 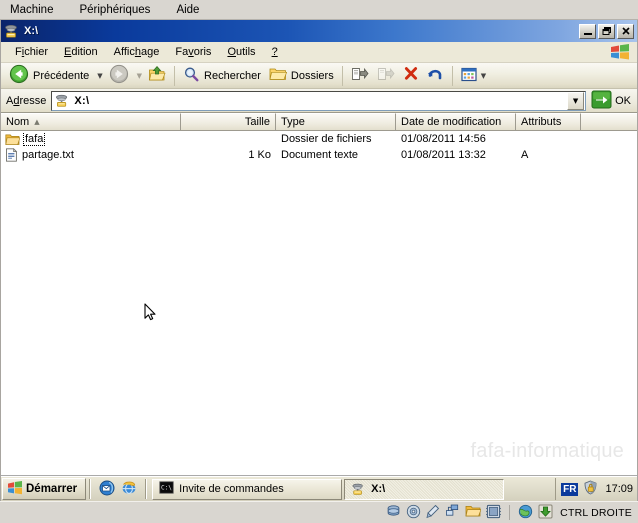 I want to click on back-button: Précédente, so click(x=49, y=75).